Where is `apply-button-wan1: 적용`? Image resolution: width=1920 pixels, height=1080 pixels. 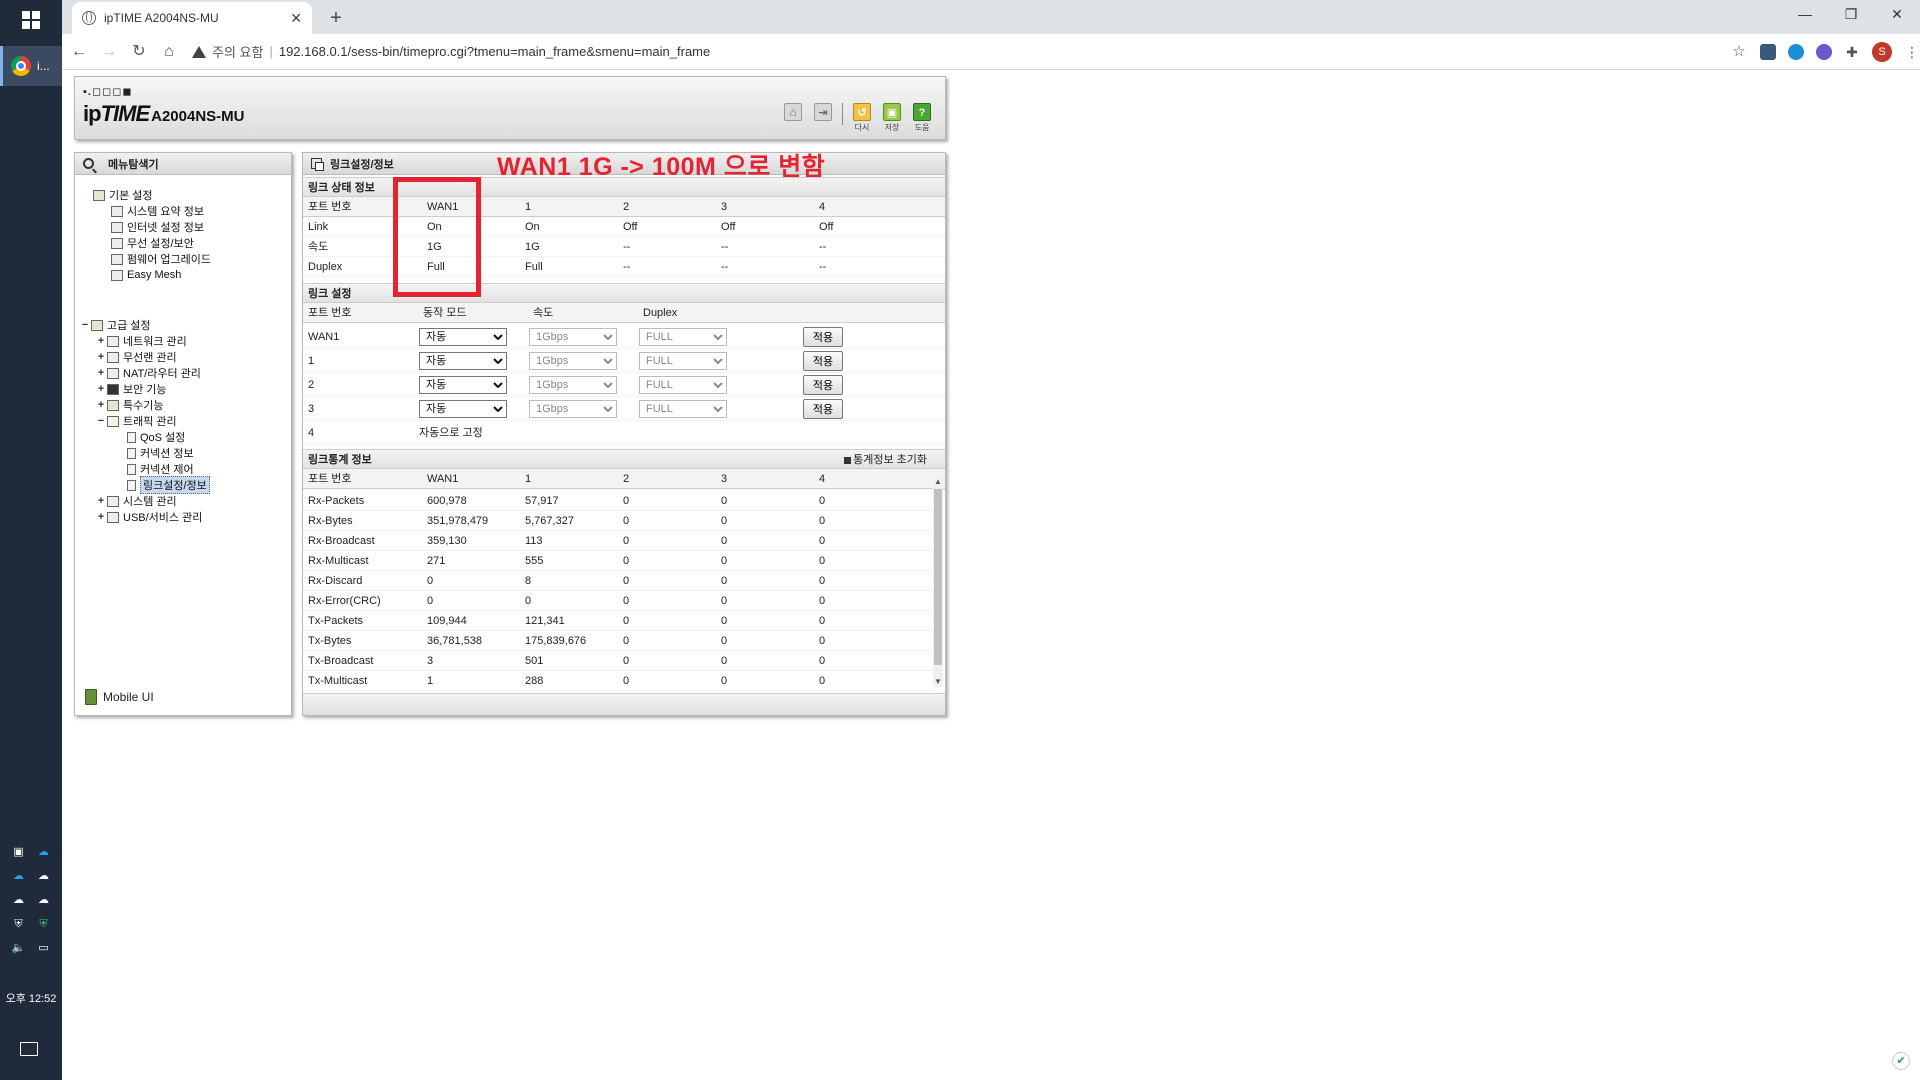
apply-button-wan1: 적용 is located at coordinates (823, 337).